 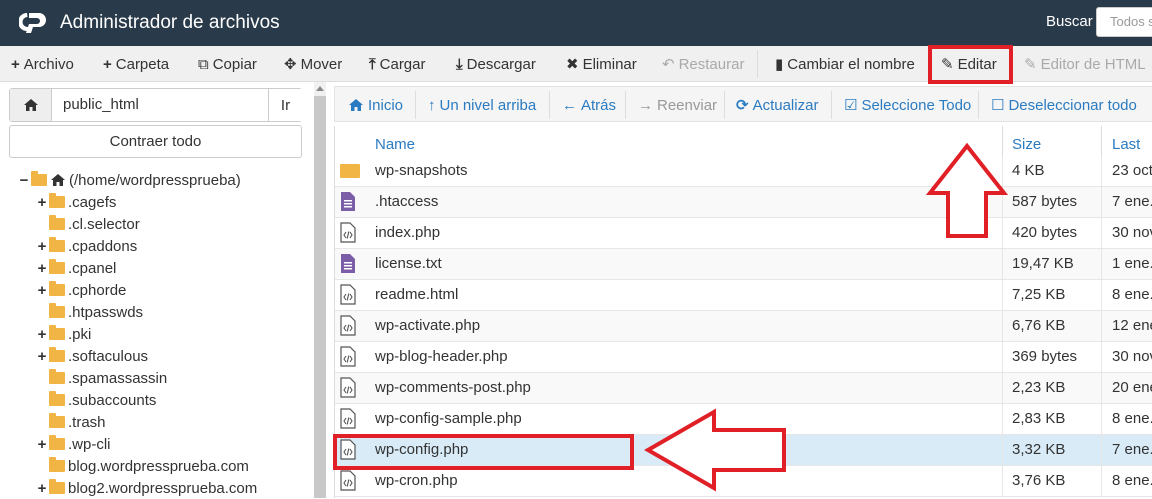 I want to click on tree-item-label: .subaccounts, so click(x=112, y=400).